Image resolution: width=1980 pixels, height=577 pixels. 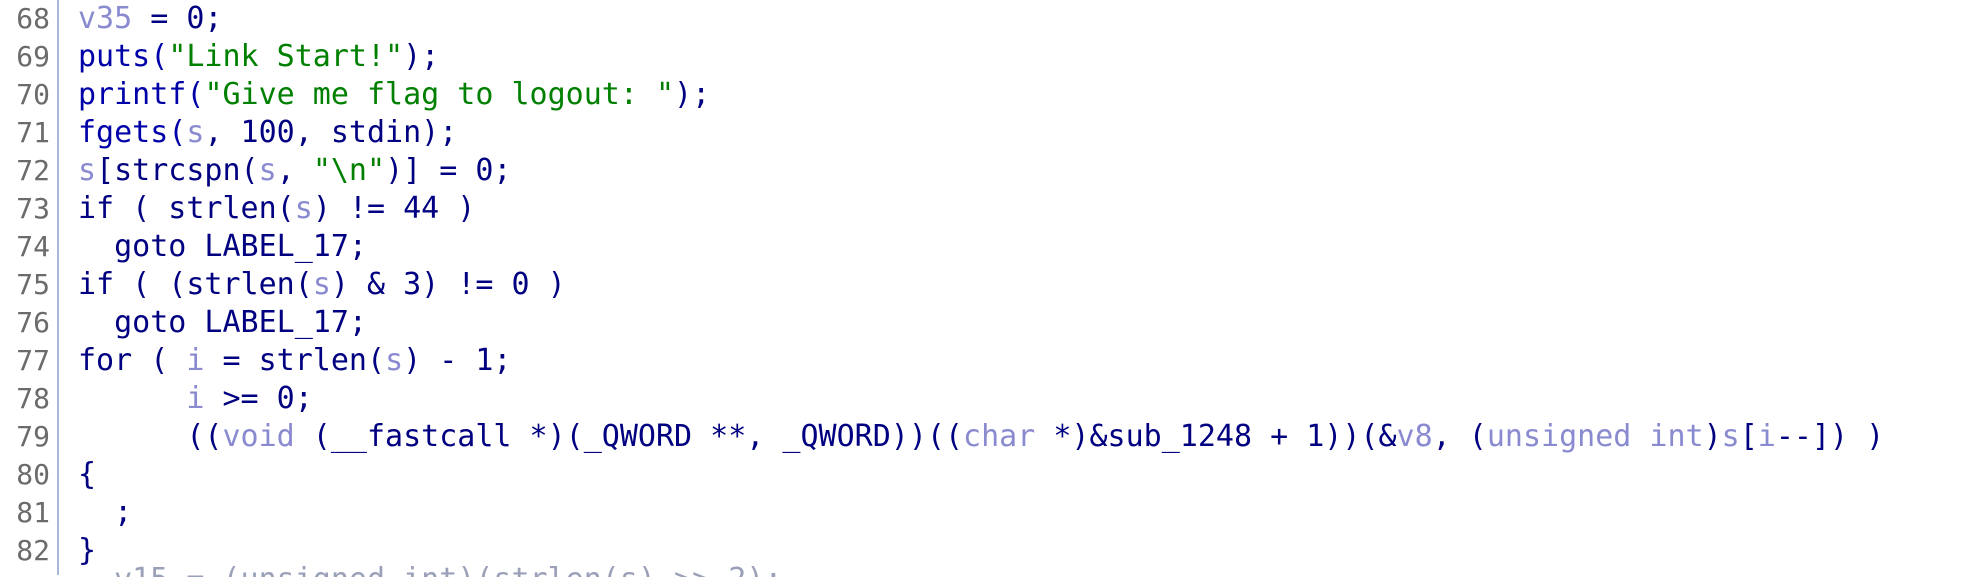 What do you see at coordinates (990, 285) in the screenshot?
I see `code-line: 75 if ( (strlen(s) & 3) != 0 )` at bounding box center [990, 285].